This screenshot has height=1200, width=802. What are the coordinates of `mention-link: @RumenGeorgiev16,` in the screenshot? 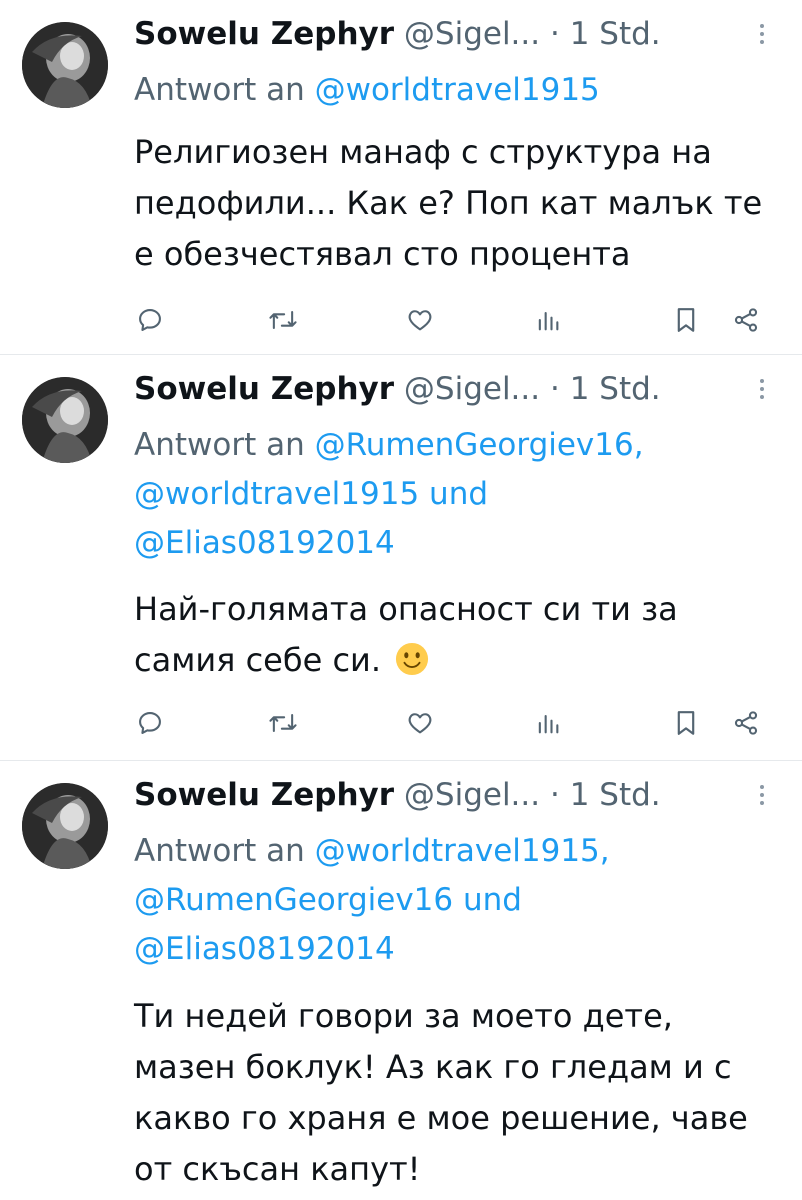 It's located at (479, 445).